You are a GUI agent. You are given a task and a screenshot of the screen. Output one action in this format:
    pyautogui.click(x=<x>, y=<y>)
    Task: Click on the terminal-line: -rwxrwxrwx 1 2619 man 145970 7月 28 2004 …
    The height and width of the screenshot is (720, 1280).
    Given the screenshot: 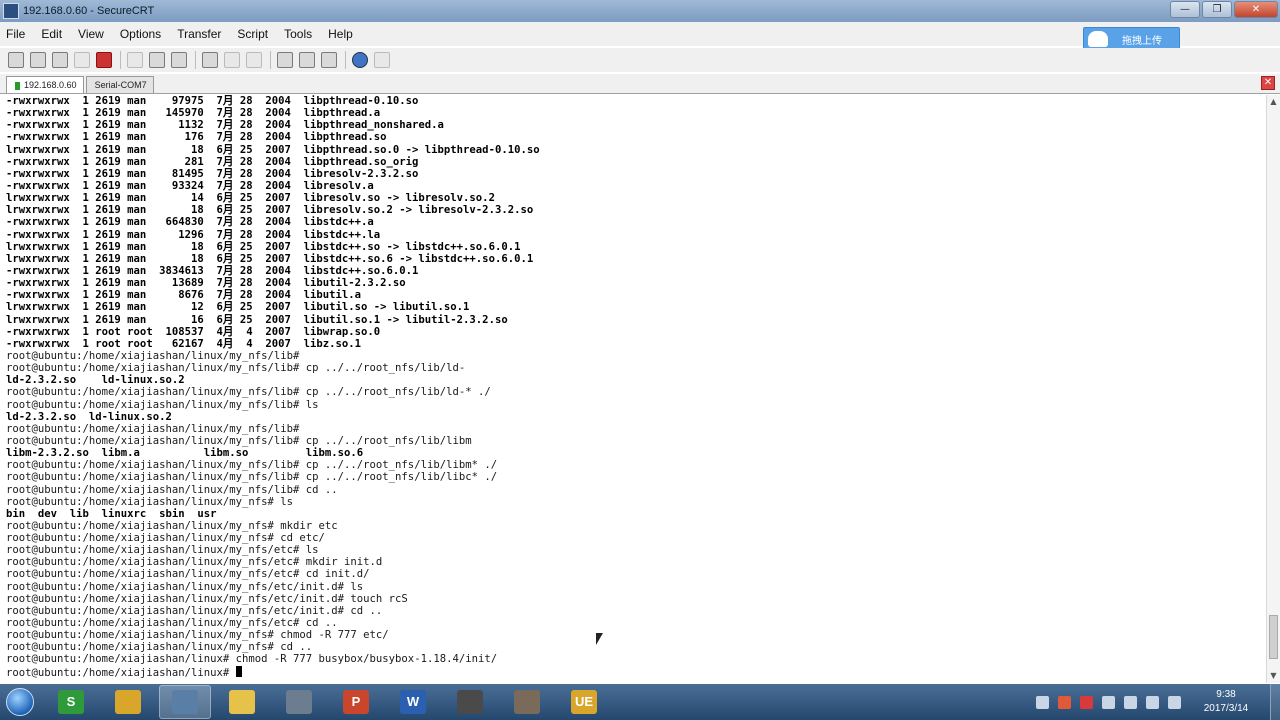 What is the action you would take?
    pyautogui.click(x=193, y=113)
    